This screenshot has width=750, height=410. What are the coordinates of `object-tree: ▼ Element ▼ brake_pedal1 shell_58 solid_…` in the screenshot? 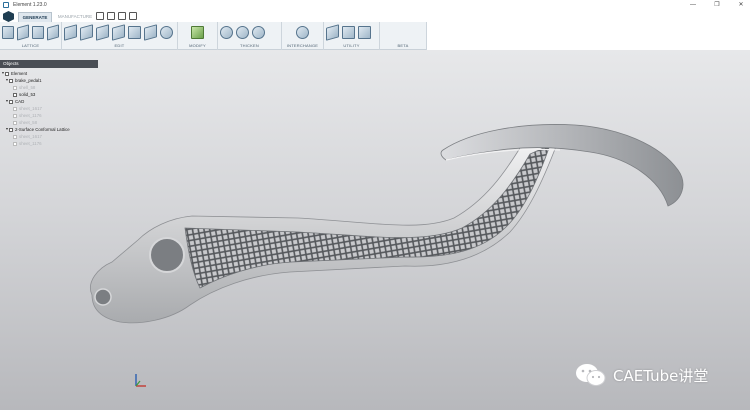 It's located at (49, 107).